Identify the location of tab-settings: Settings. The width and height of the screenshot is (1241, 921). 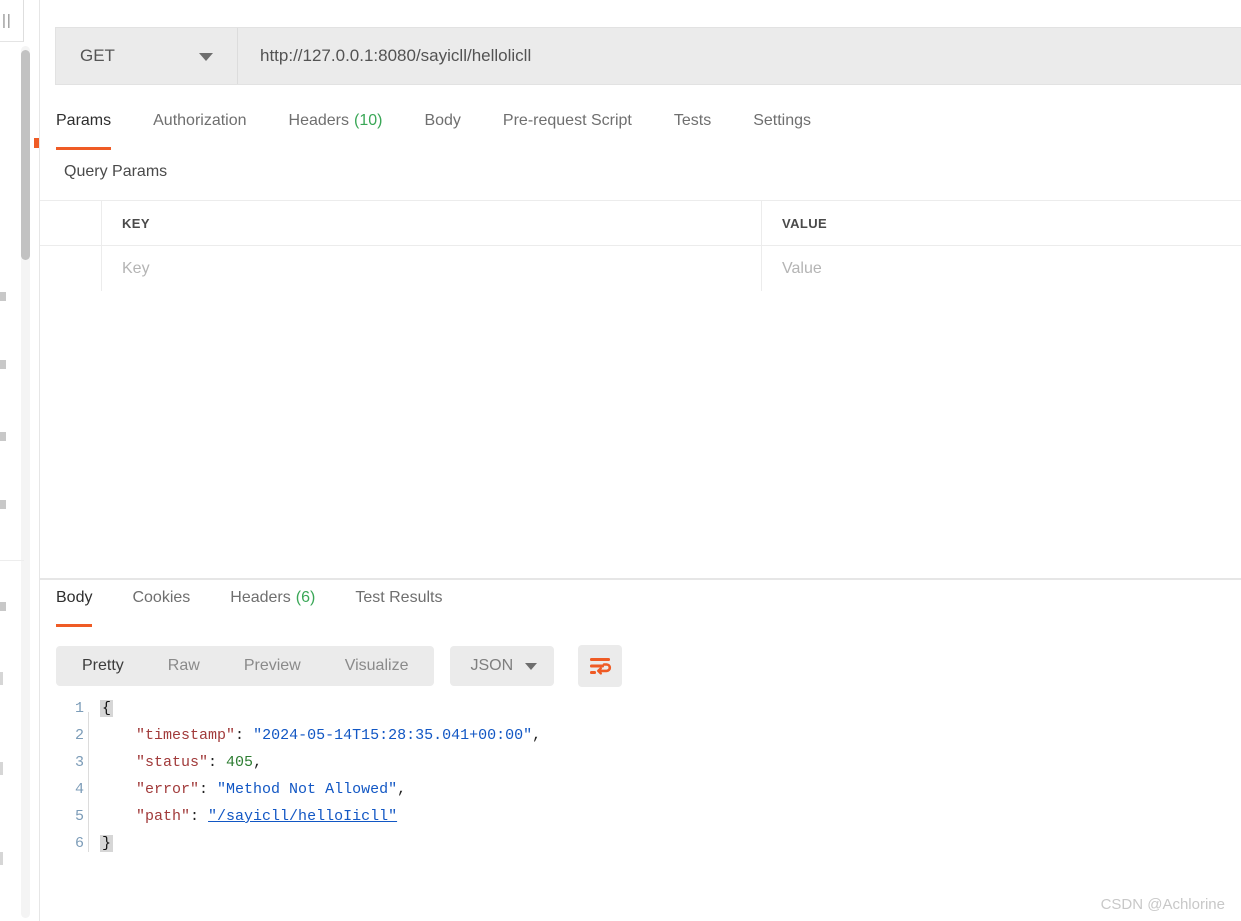
(782, 129).